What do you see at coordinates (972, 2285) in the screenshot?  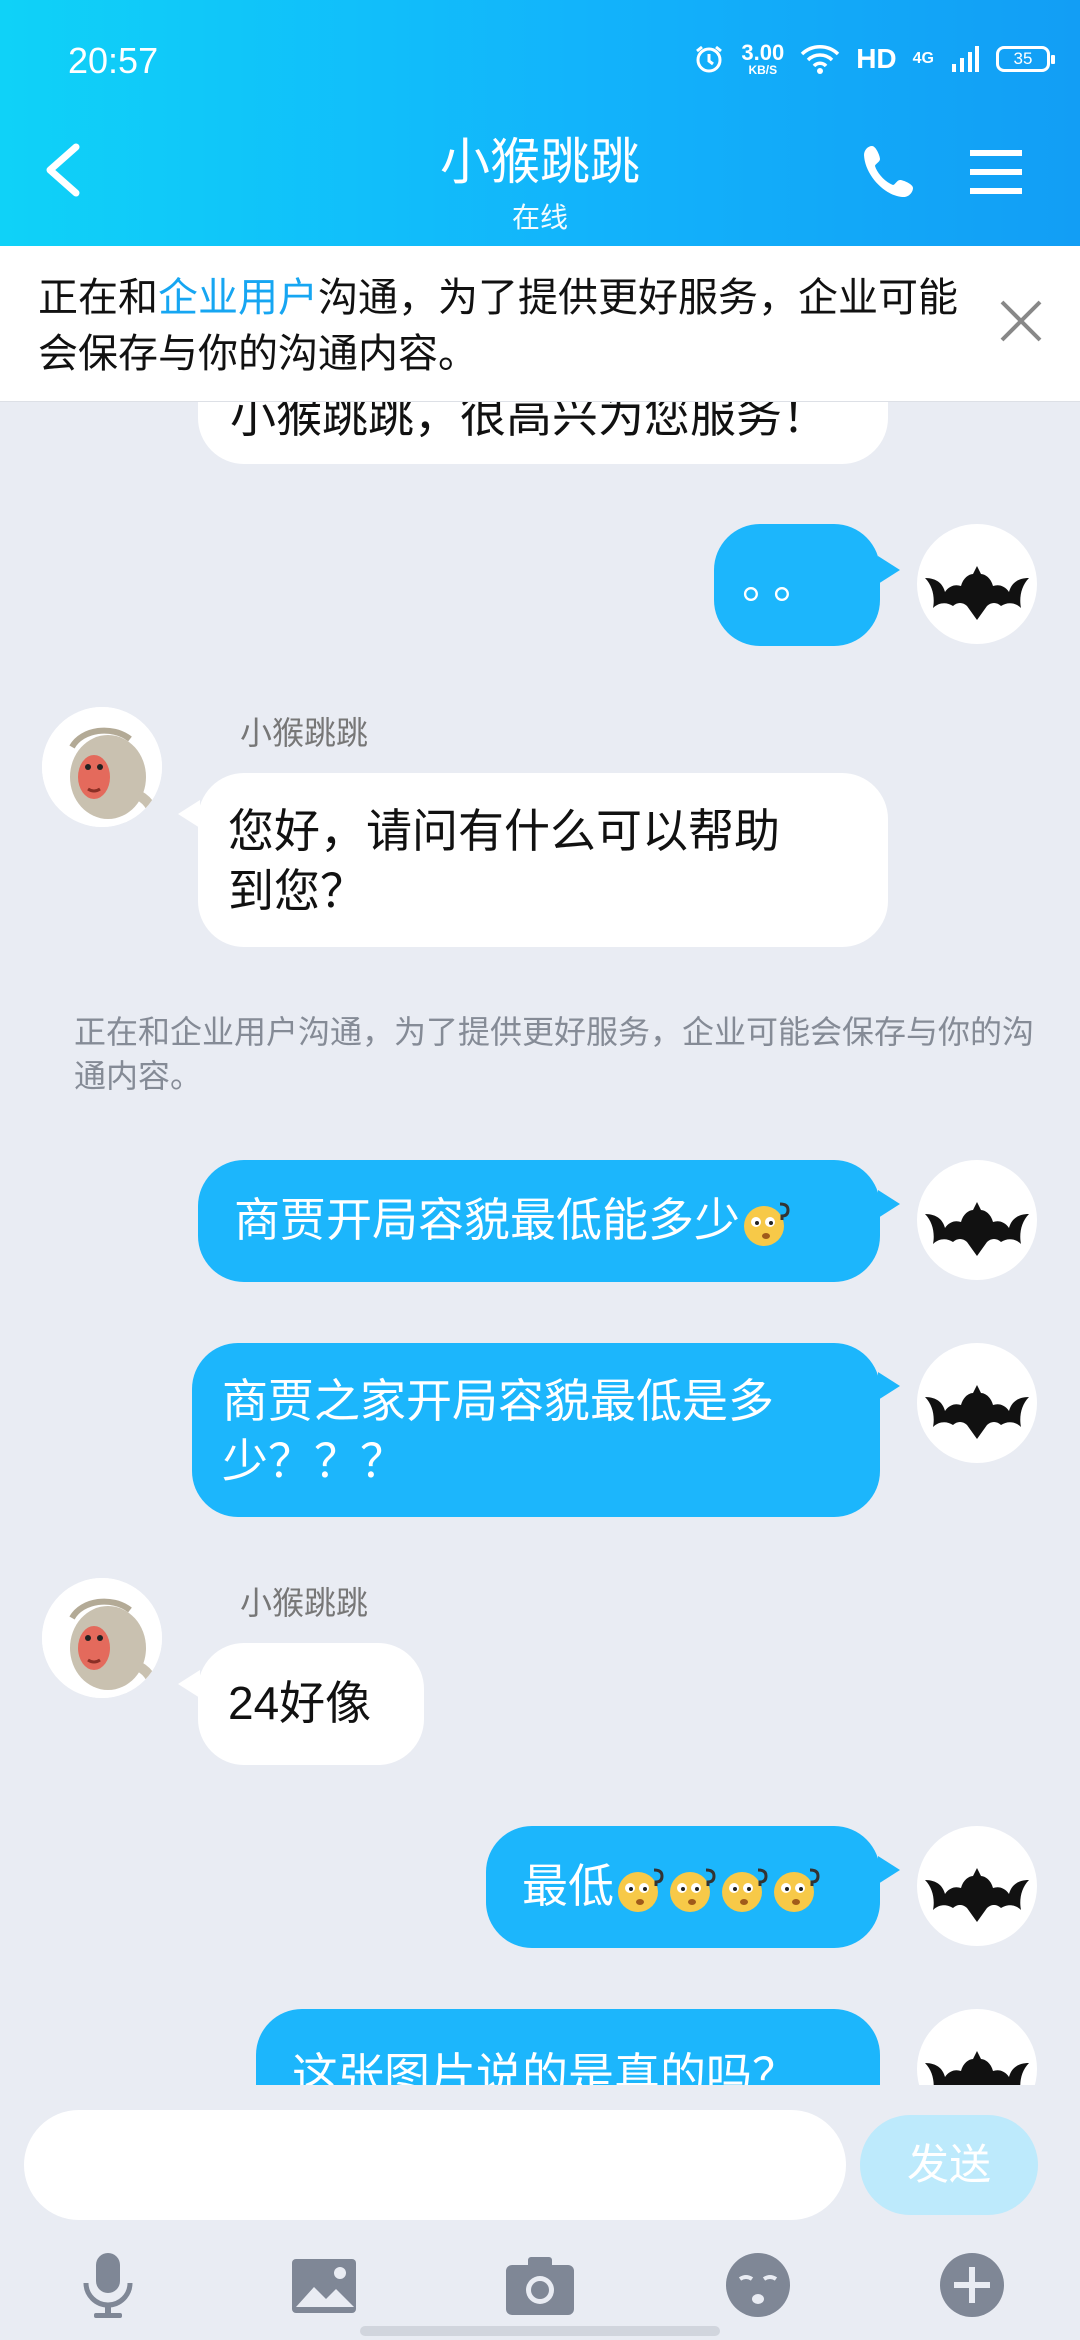 I see `plus-icon` at bounding box center [972, 2285].